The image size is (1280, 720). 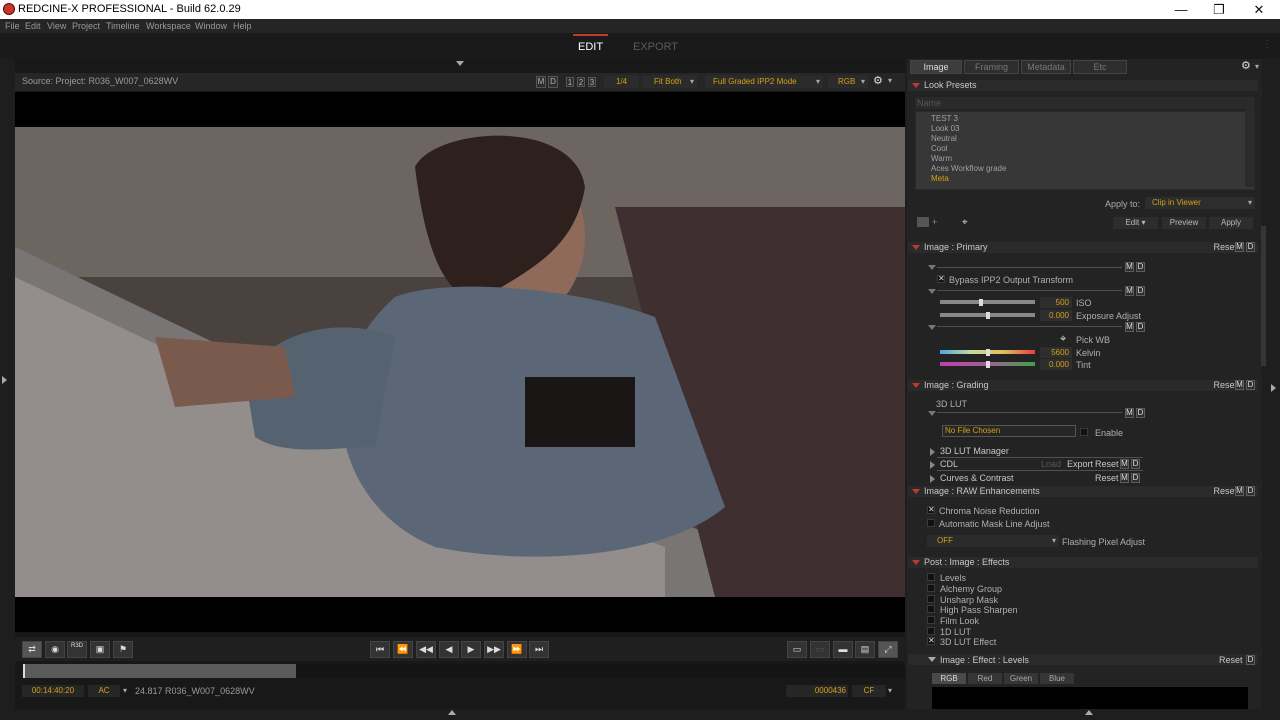 What do you see at coordinates (848, 81) in the screenshot?
I see `channel-select: RGB ▾` at bounding box center [848, 81].